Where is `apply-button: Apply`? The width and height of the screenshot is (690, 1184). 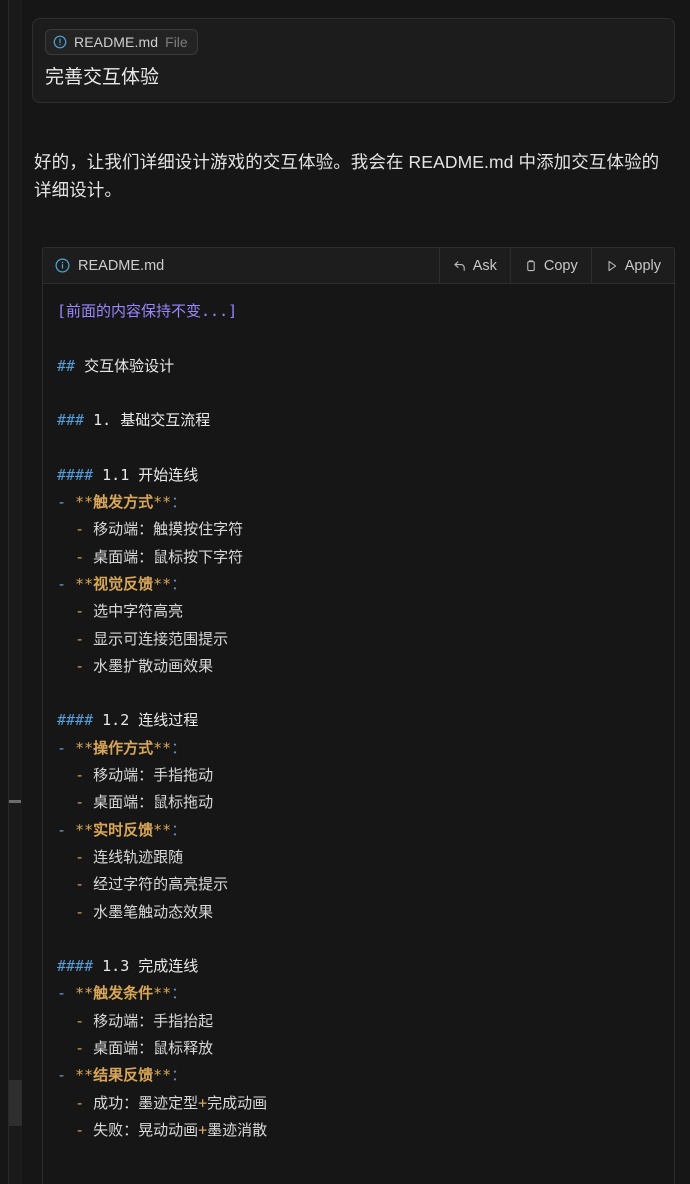
apply-button: Apply is located at coordinates (632, 265).